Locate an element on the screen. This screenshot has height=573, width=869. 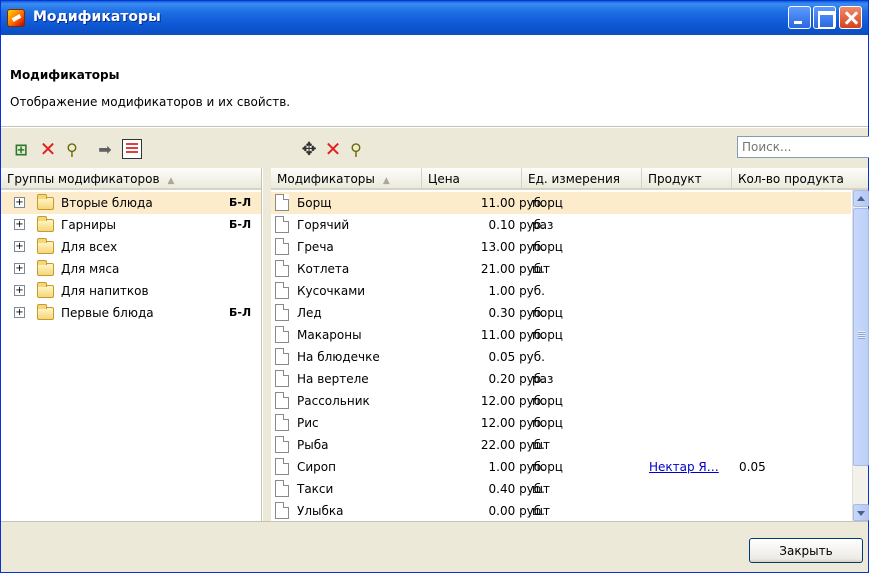
find-group-icon: ⚲ is located at coordinates (72, 149).